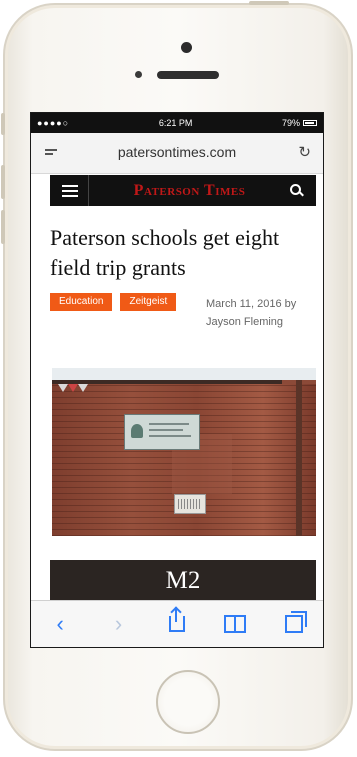 This screenshot has height=757, width=357. I want to click on power-button, so click(269, 3).